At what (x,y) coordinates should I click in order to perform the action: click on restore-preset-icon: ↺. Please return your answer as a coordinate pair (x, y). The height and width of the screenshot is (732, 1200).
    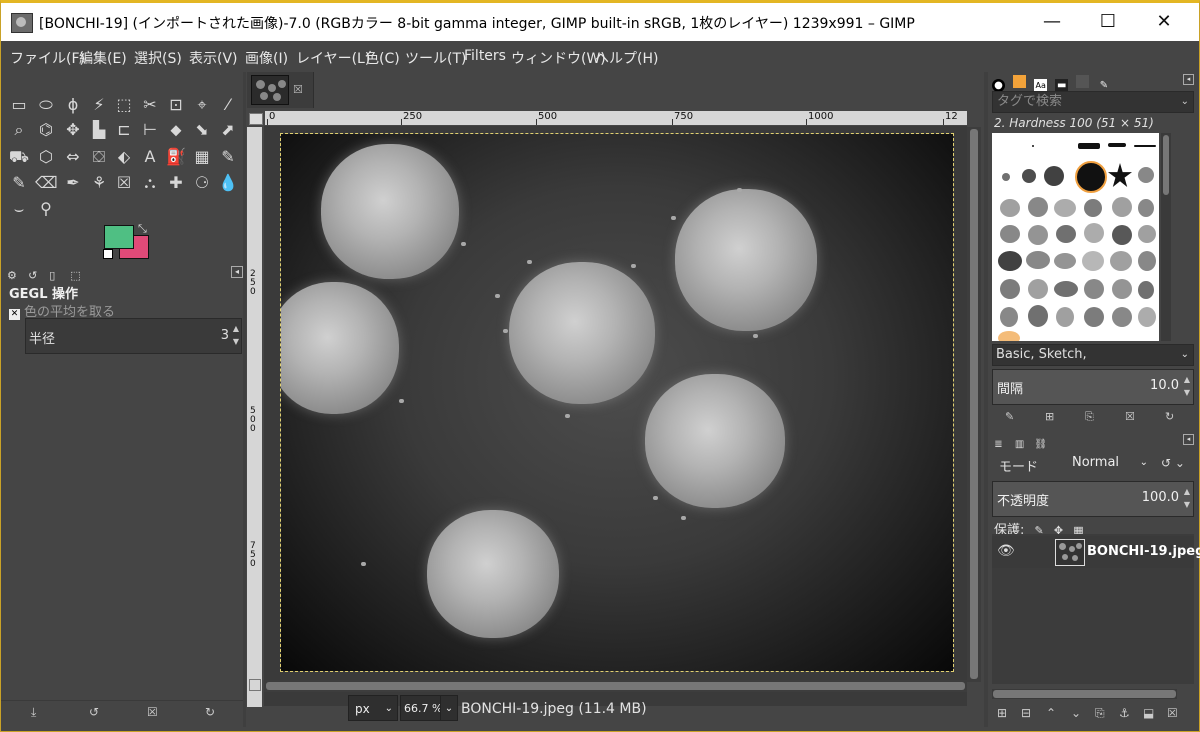
    Looking at the image, I should click on (94, 712).